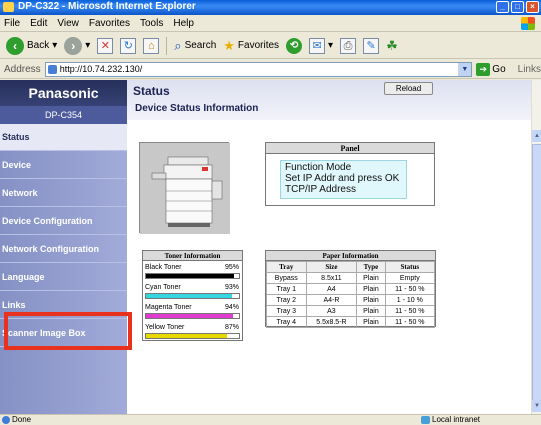 This screenshot has width=541, height=425. I want to click on nav-status: Status, so click(63, 137).